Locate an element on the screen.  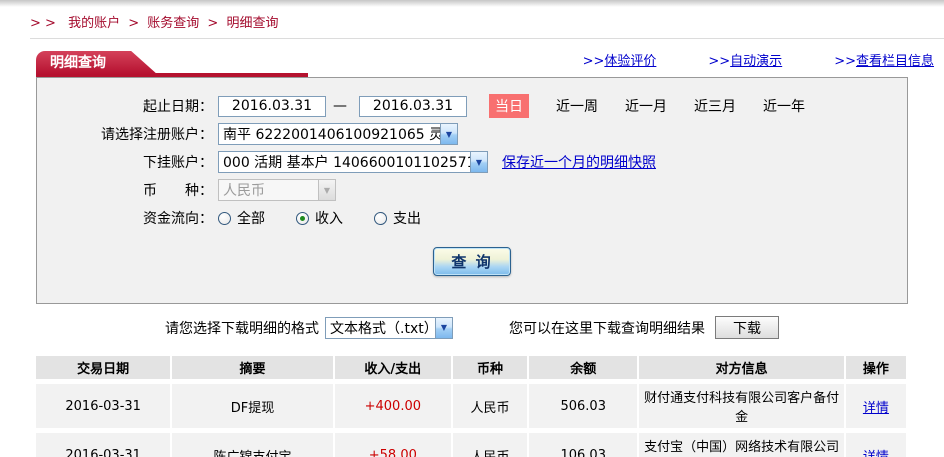
sub-account-select: 000 活期 基本户 1406600101102571848 ▼ is located at coordinates (353, 162).